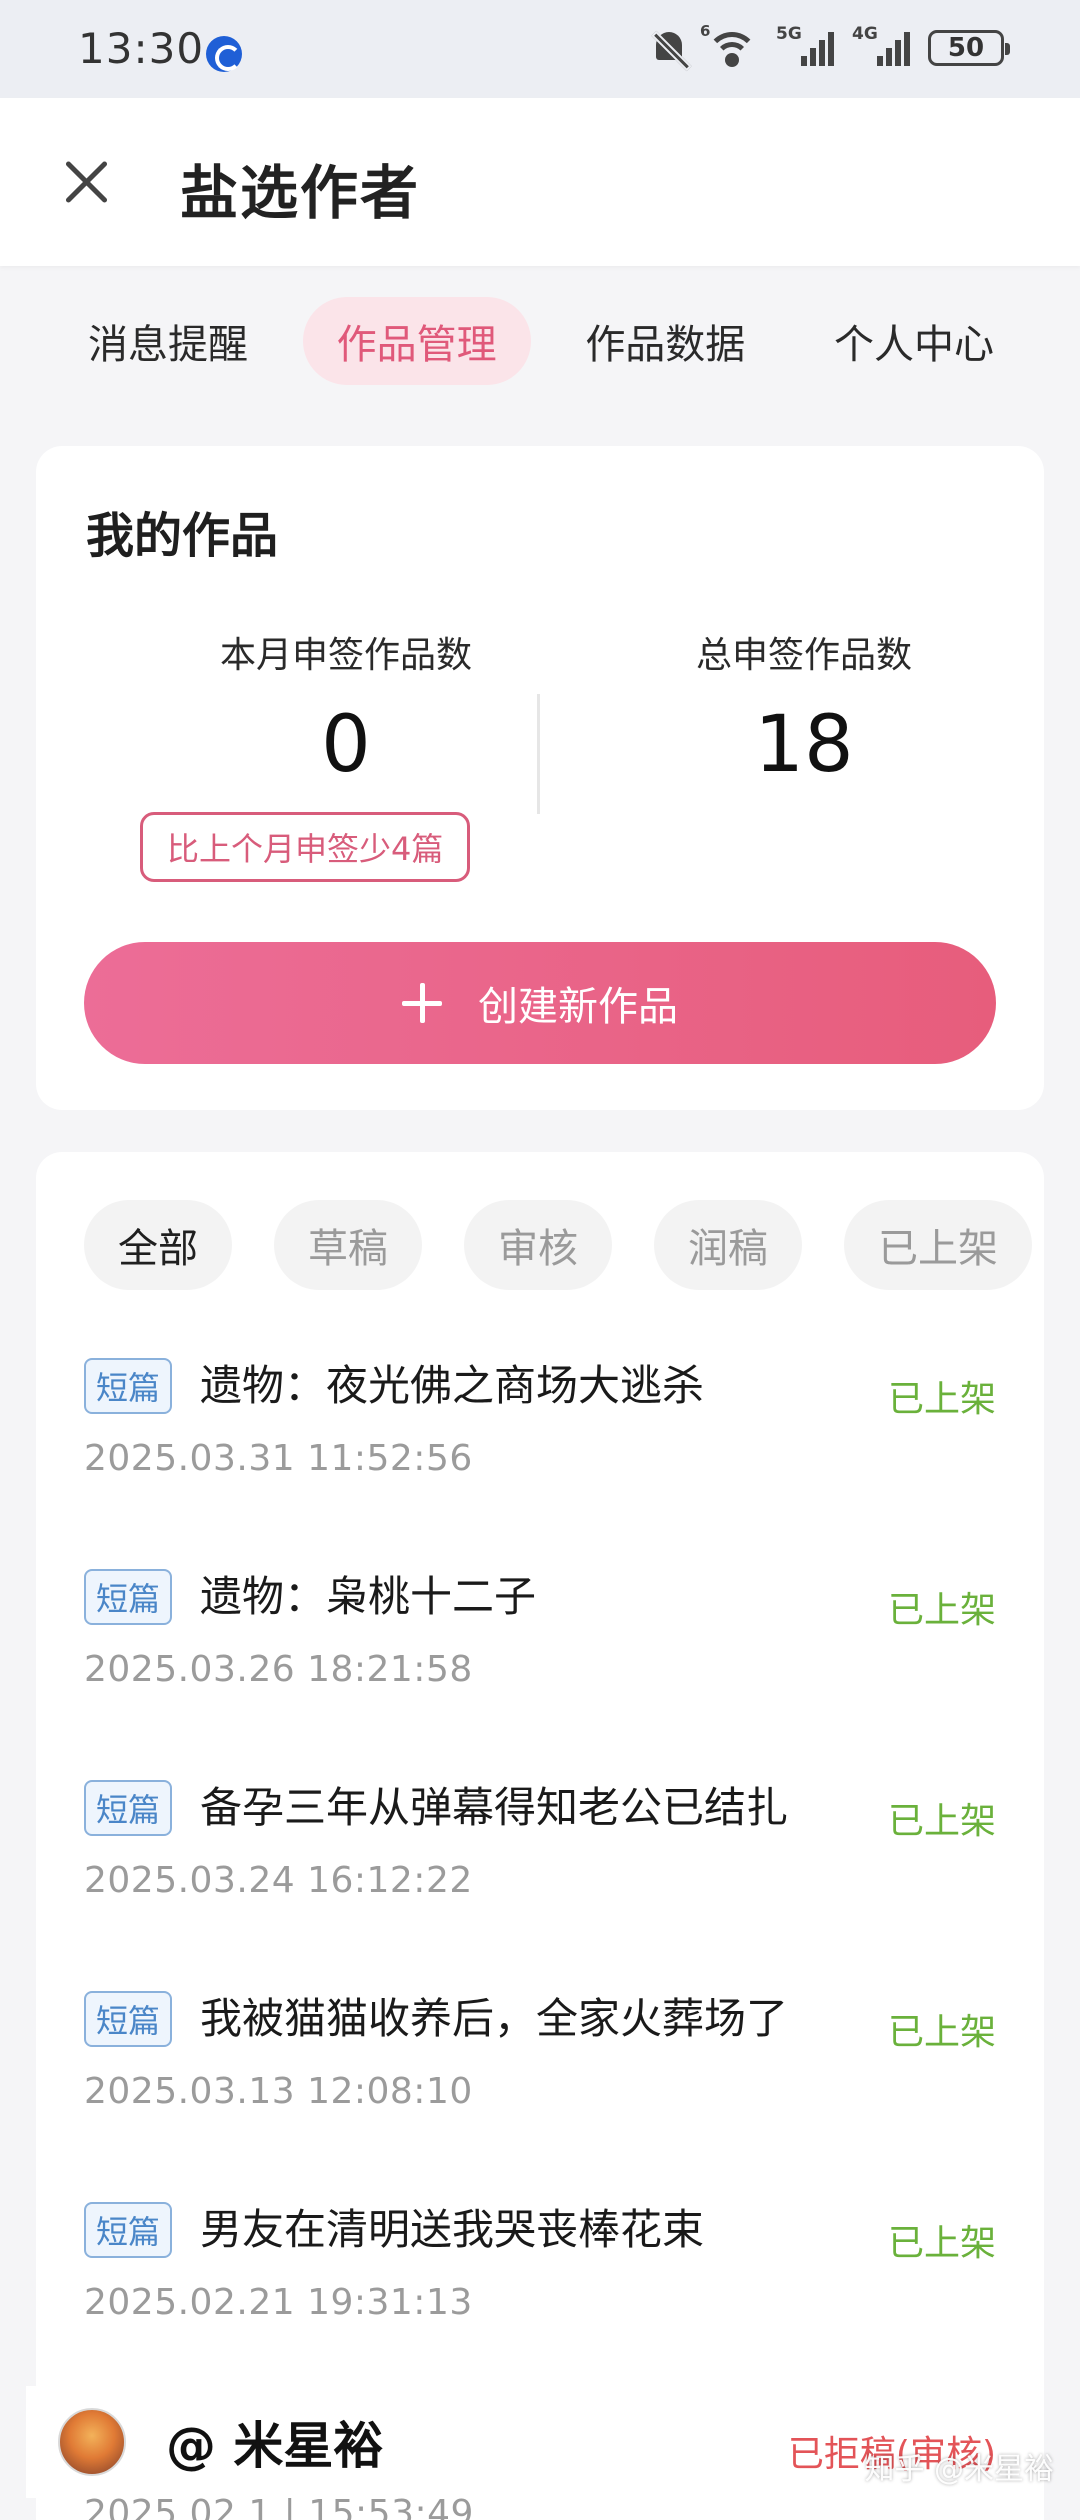 This screenshot has width=1080, height=2520. I want to click on app-header: 盐选作者, so click(540, 182).